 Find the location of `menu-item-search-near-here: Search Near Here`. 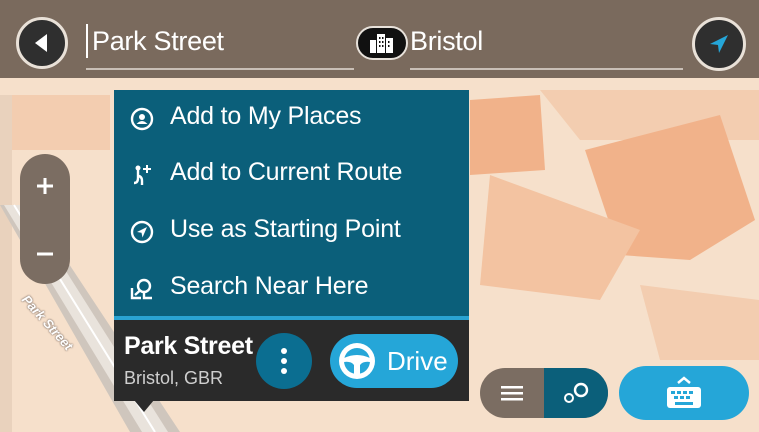

menu-item-search-near-here: Search Near Here is located at coordinates (291, 288).